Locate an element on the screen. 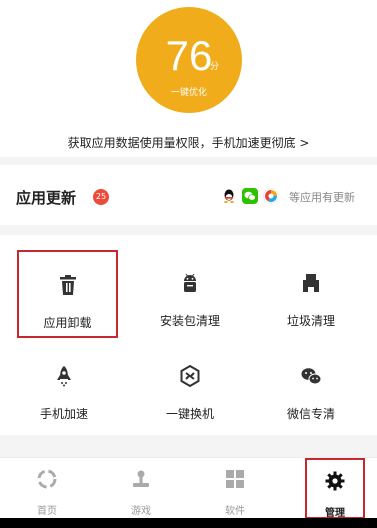 The image size is (377, 528). nav-label: 首页 is located at coordinates (47, 511).